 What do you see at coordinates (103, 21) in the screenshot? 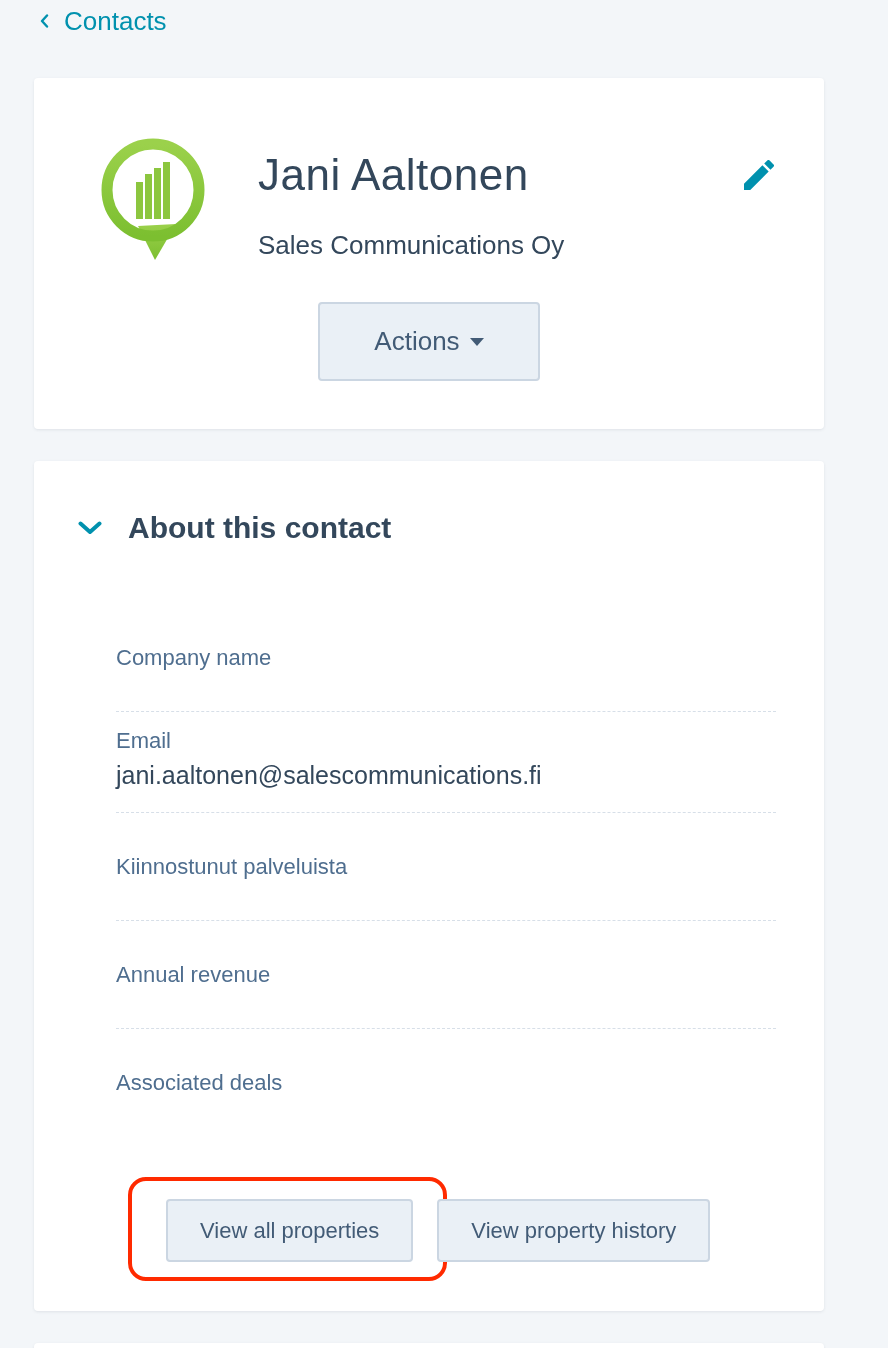
I see `back-link: Contacts` at bounding box center [103, 21].